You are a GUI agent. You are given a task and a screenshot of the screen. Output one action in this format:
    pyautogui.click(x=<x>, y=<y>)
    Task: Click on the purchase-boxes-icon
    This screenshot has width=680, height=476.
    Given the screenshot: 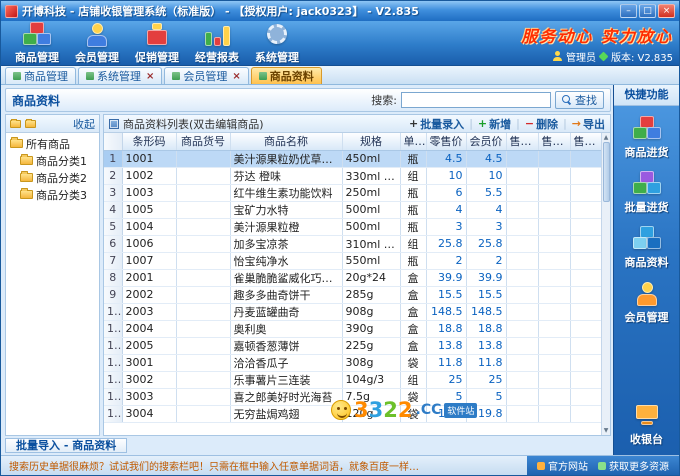 What is the action you would take?
    pyautogui.click(x=647, y=129)
    